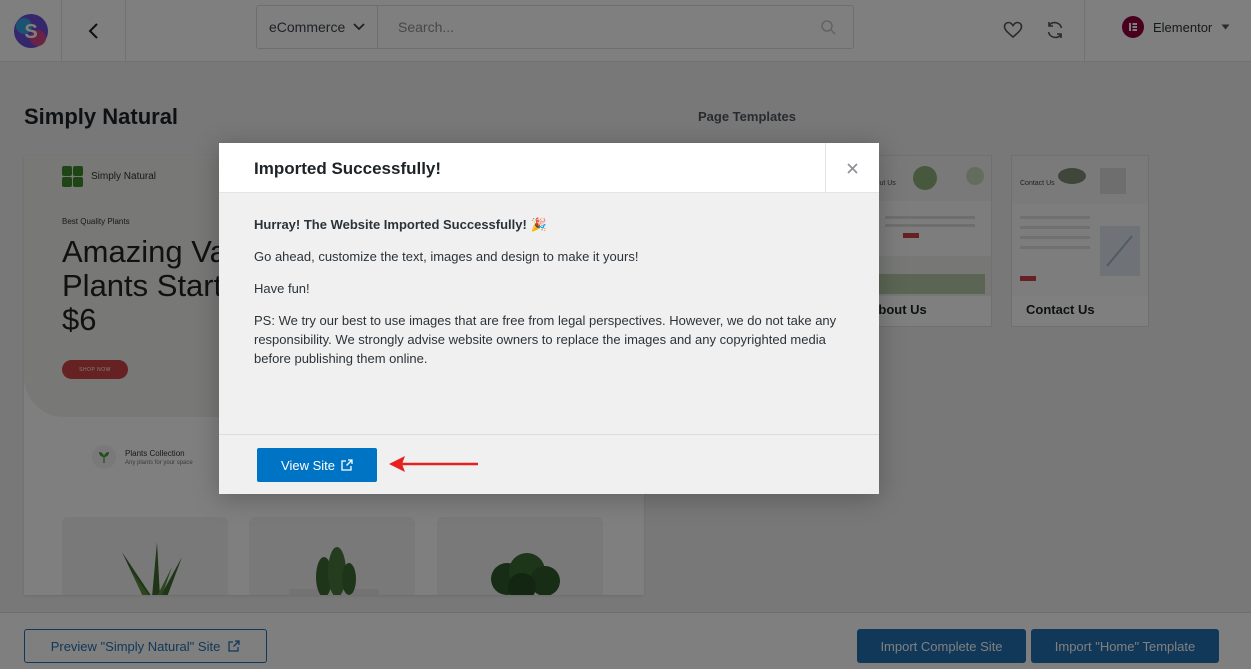 This screenshot has height=669, width=1251. What do you see at coordinates (348, 168) in the screenshot?
I see `dialog-title: Imported Successfully!` at bounding box center [348, 168].